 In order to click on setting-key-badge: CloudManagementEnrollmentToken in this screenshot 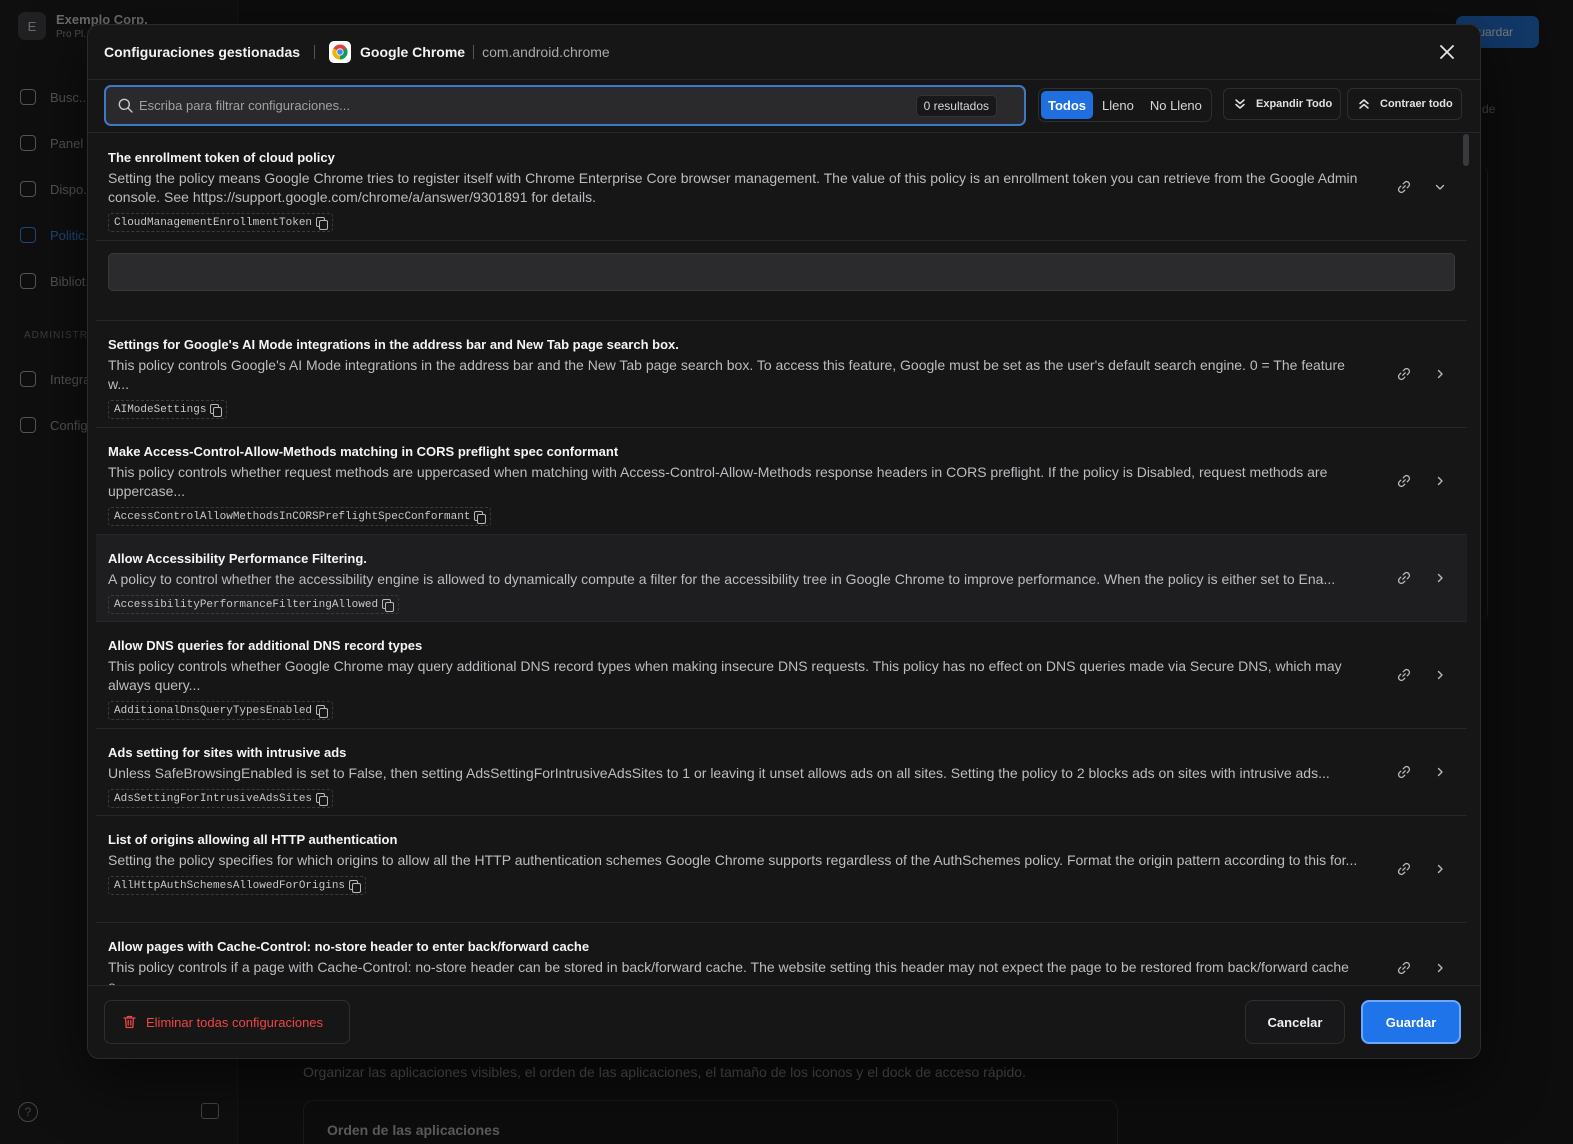, I will do `click(221, 222)`.